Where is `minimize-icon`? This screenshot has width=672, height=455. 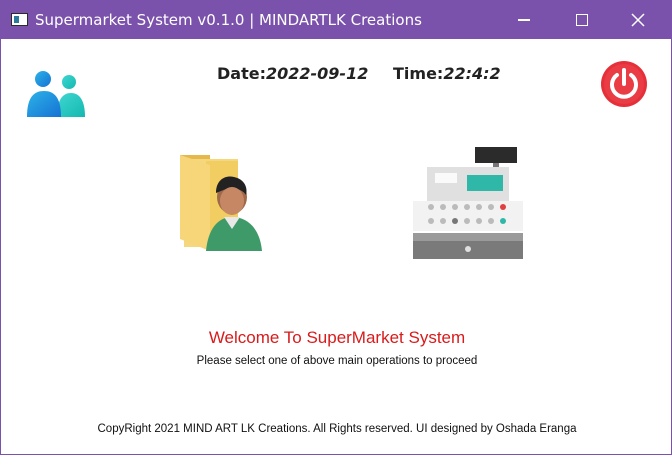
minimize-icon is located at coordinates (524, 20).